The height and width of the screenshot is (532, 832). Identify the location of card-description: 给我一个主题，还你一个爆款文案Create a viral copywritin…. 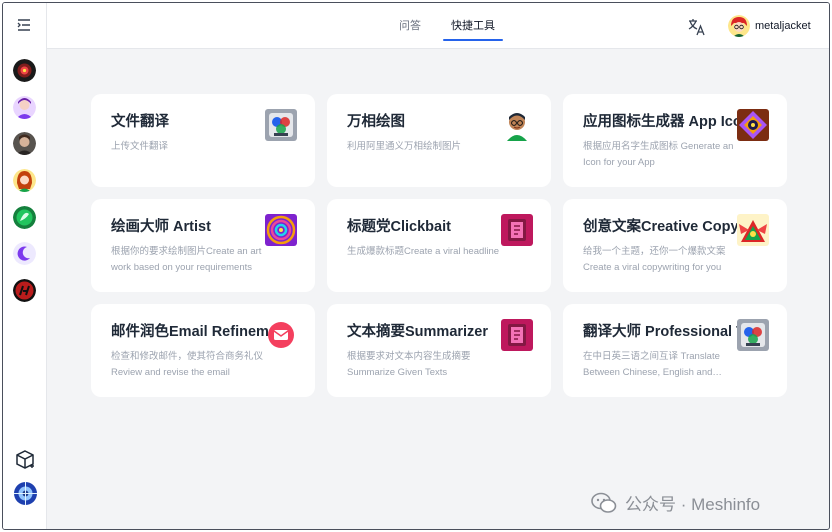
(654, 259).